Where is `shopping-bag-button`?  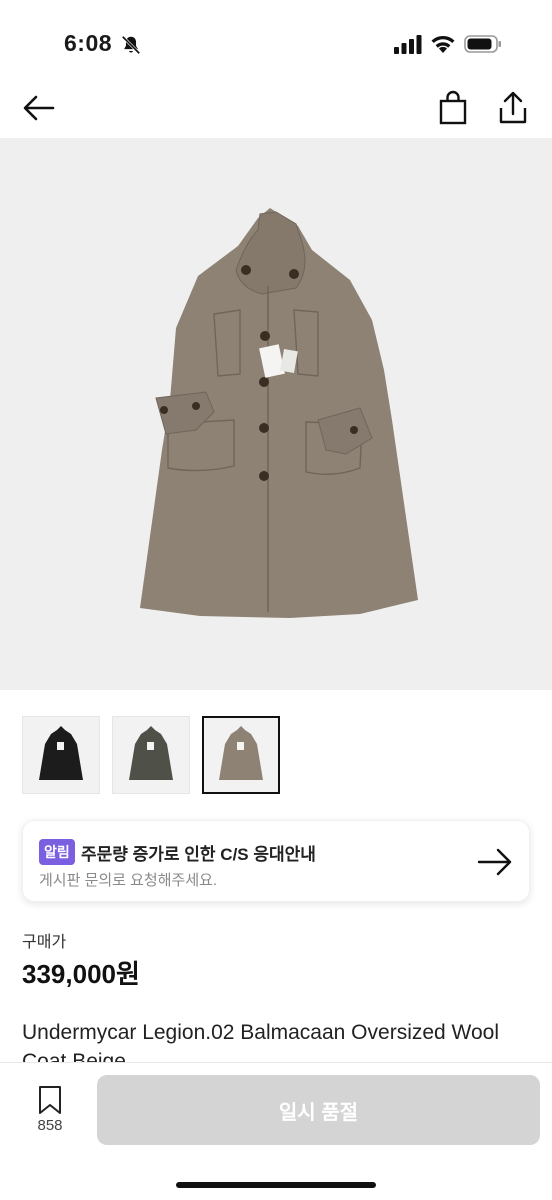
shopping-bag-button is located at coordinates (453, 108).